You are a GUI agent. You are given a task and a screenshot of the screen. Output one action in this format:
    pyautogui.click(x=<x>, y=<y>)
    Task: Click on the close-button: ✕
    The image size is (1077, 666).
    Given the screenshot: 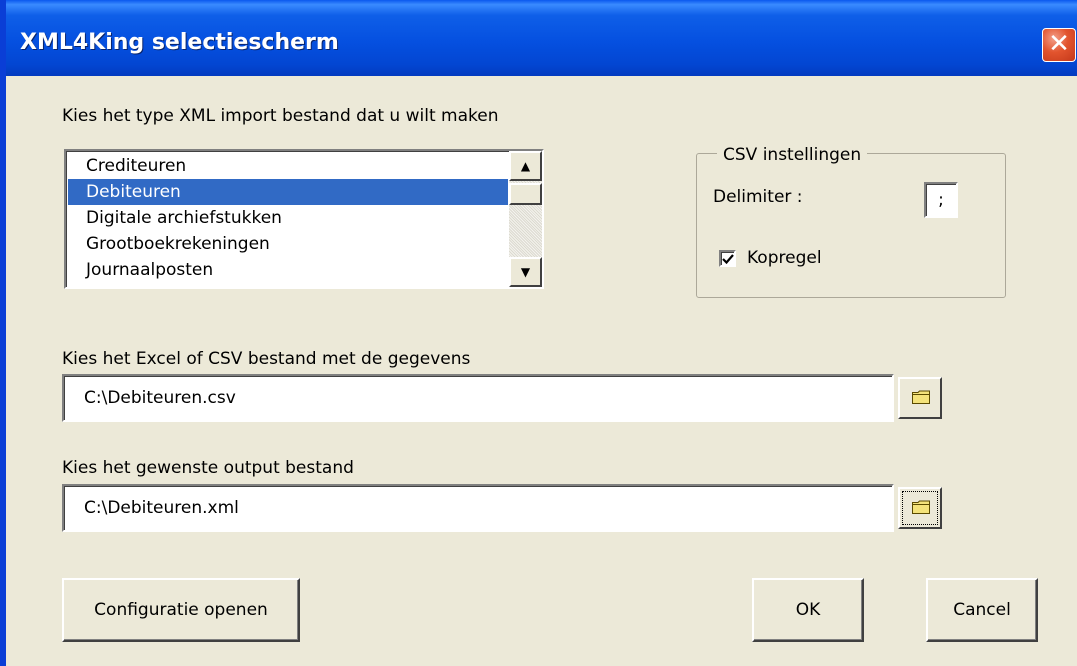 What is the action you would take?
    pyautogui.click(x=1059, y=45)
    